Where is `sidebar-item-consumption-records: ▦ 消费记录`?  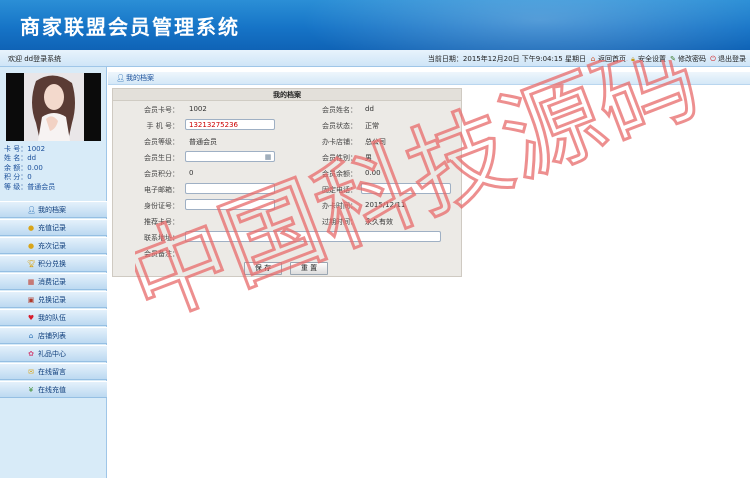
sidebar-item-consumption-records: ▦ 消费记录 is located at coordinates (53, 281).